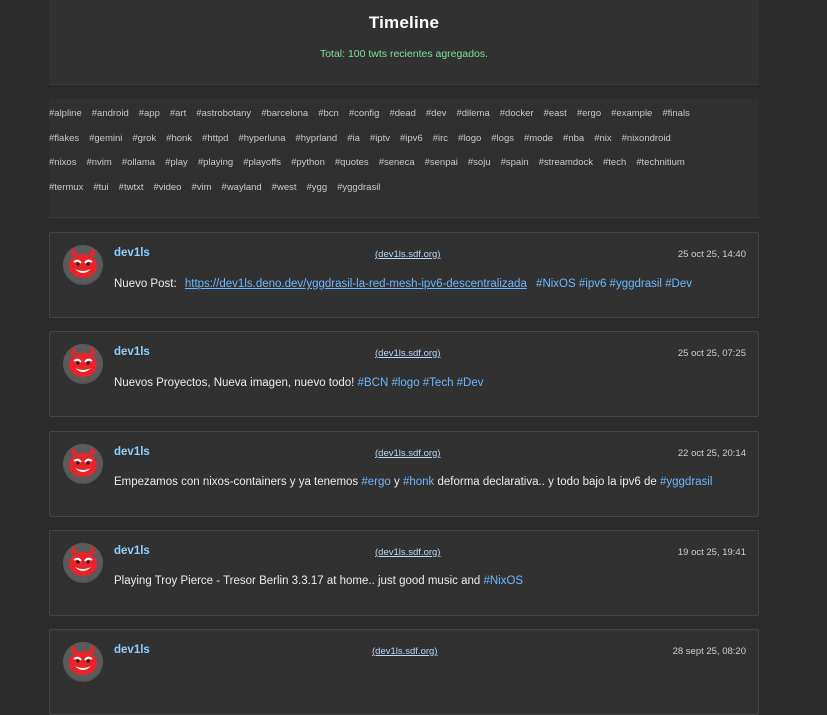 Image resolution: width=827 pixels, height=715 pixels. Describe the element at coordinates (404, 22) in the screenshot. I see `page-title: Timeline` at that location.